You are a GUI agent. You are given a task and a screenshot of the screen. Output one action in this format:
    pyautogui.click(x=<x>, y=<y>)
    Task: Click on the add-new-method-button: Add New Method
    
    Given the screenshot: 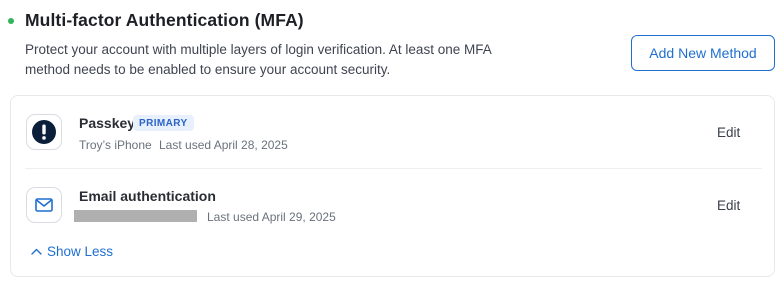 What is the action you would take?
    pyautogui.click(x=703, y=53)
    